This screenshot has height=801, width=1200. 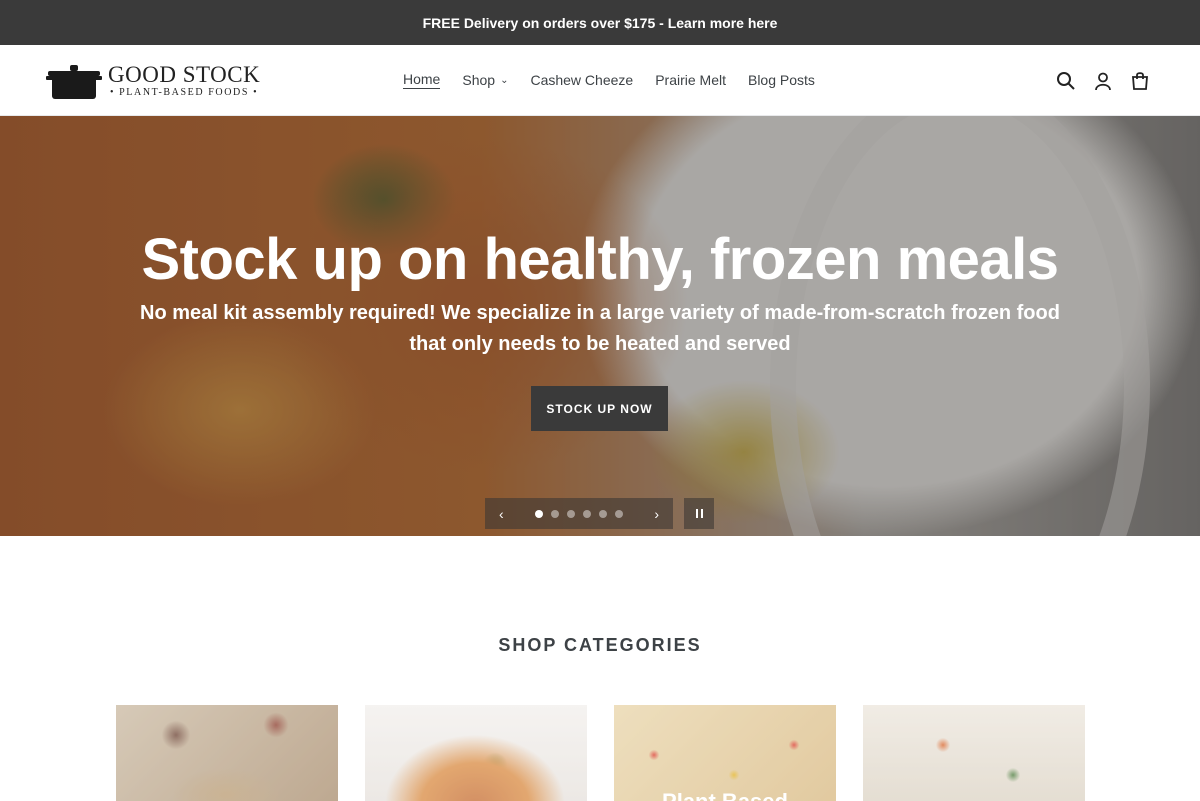 What do you see at coordinates (1066, 81) in the screenshot?
I see `search-icon` at bounding box center [1066, 81].